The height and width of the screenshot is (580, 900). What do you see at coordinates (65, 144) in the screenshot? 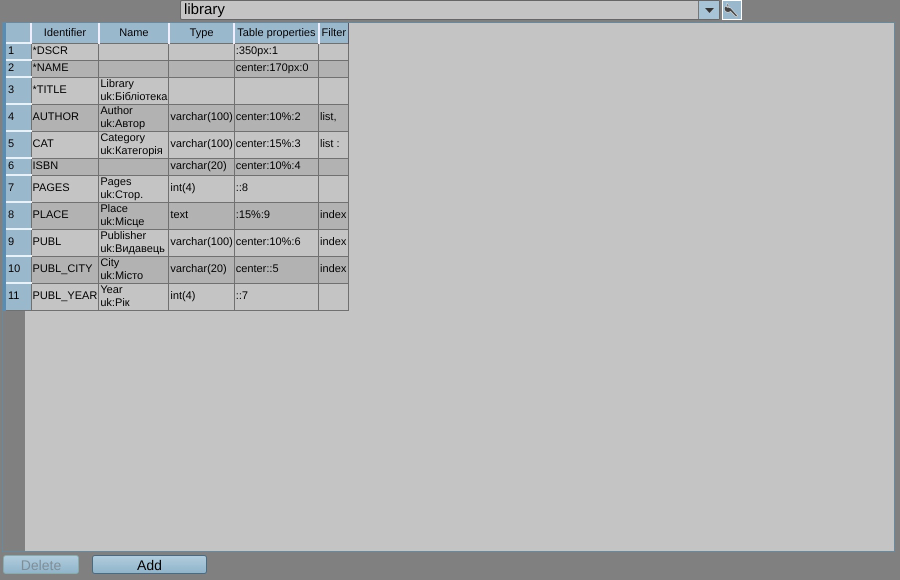
I see `table-cell: CAT` at bounding box center [65, 144].